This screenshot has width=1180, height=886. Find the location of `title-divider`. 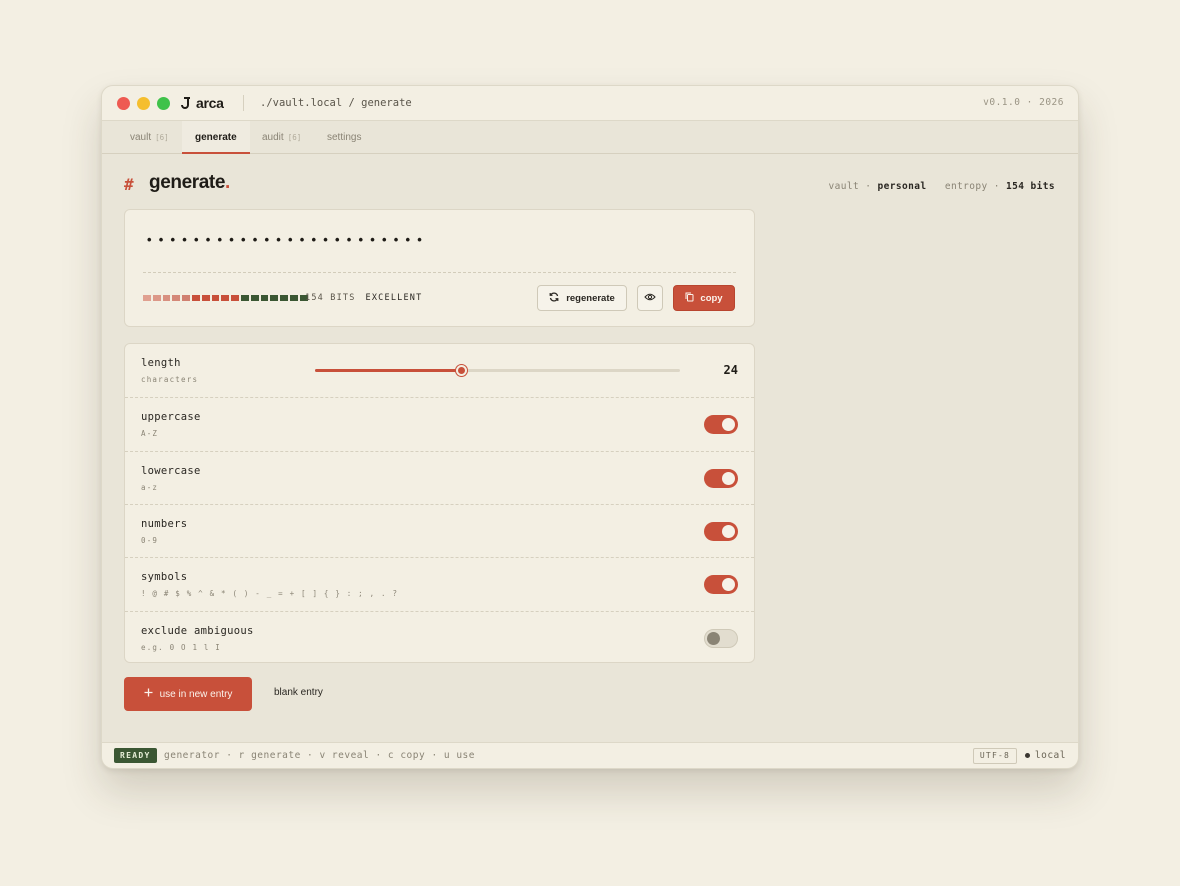

title-divider is located at coordinates (243, 103).